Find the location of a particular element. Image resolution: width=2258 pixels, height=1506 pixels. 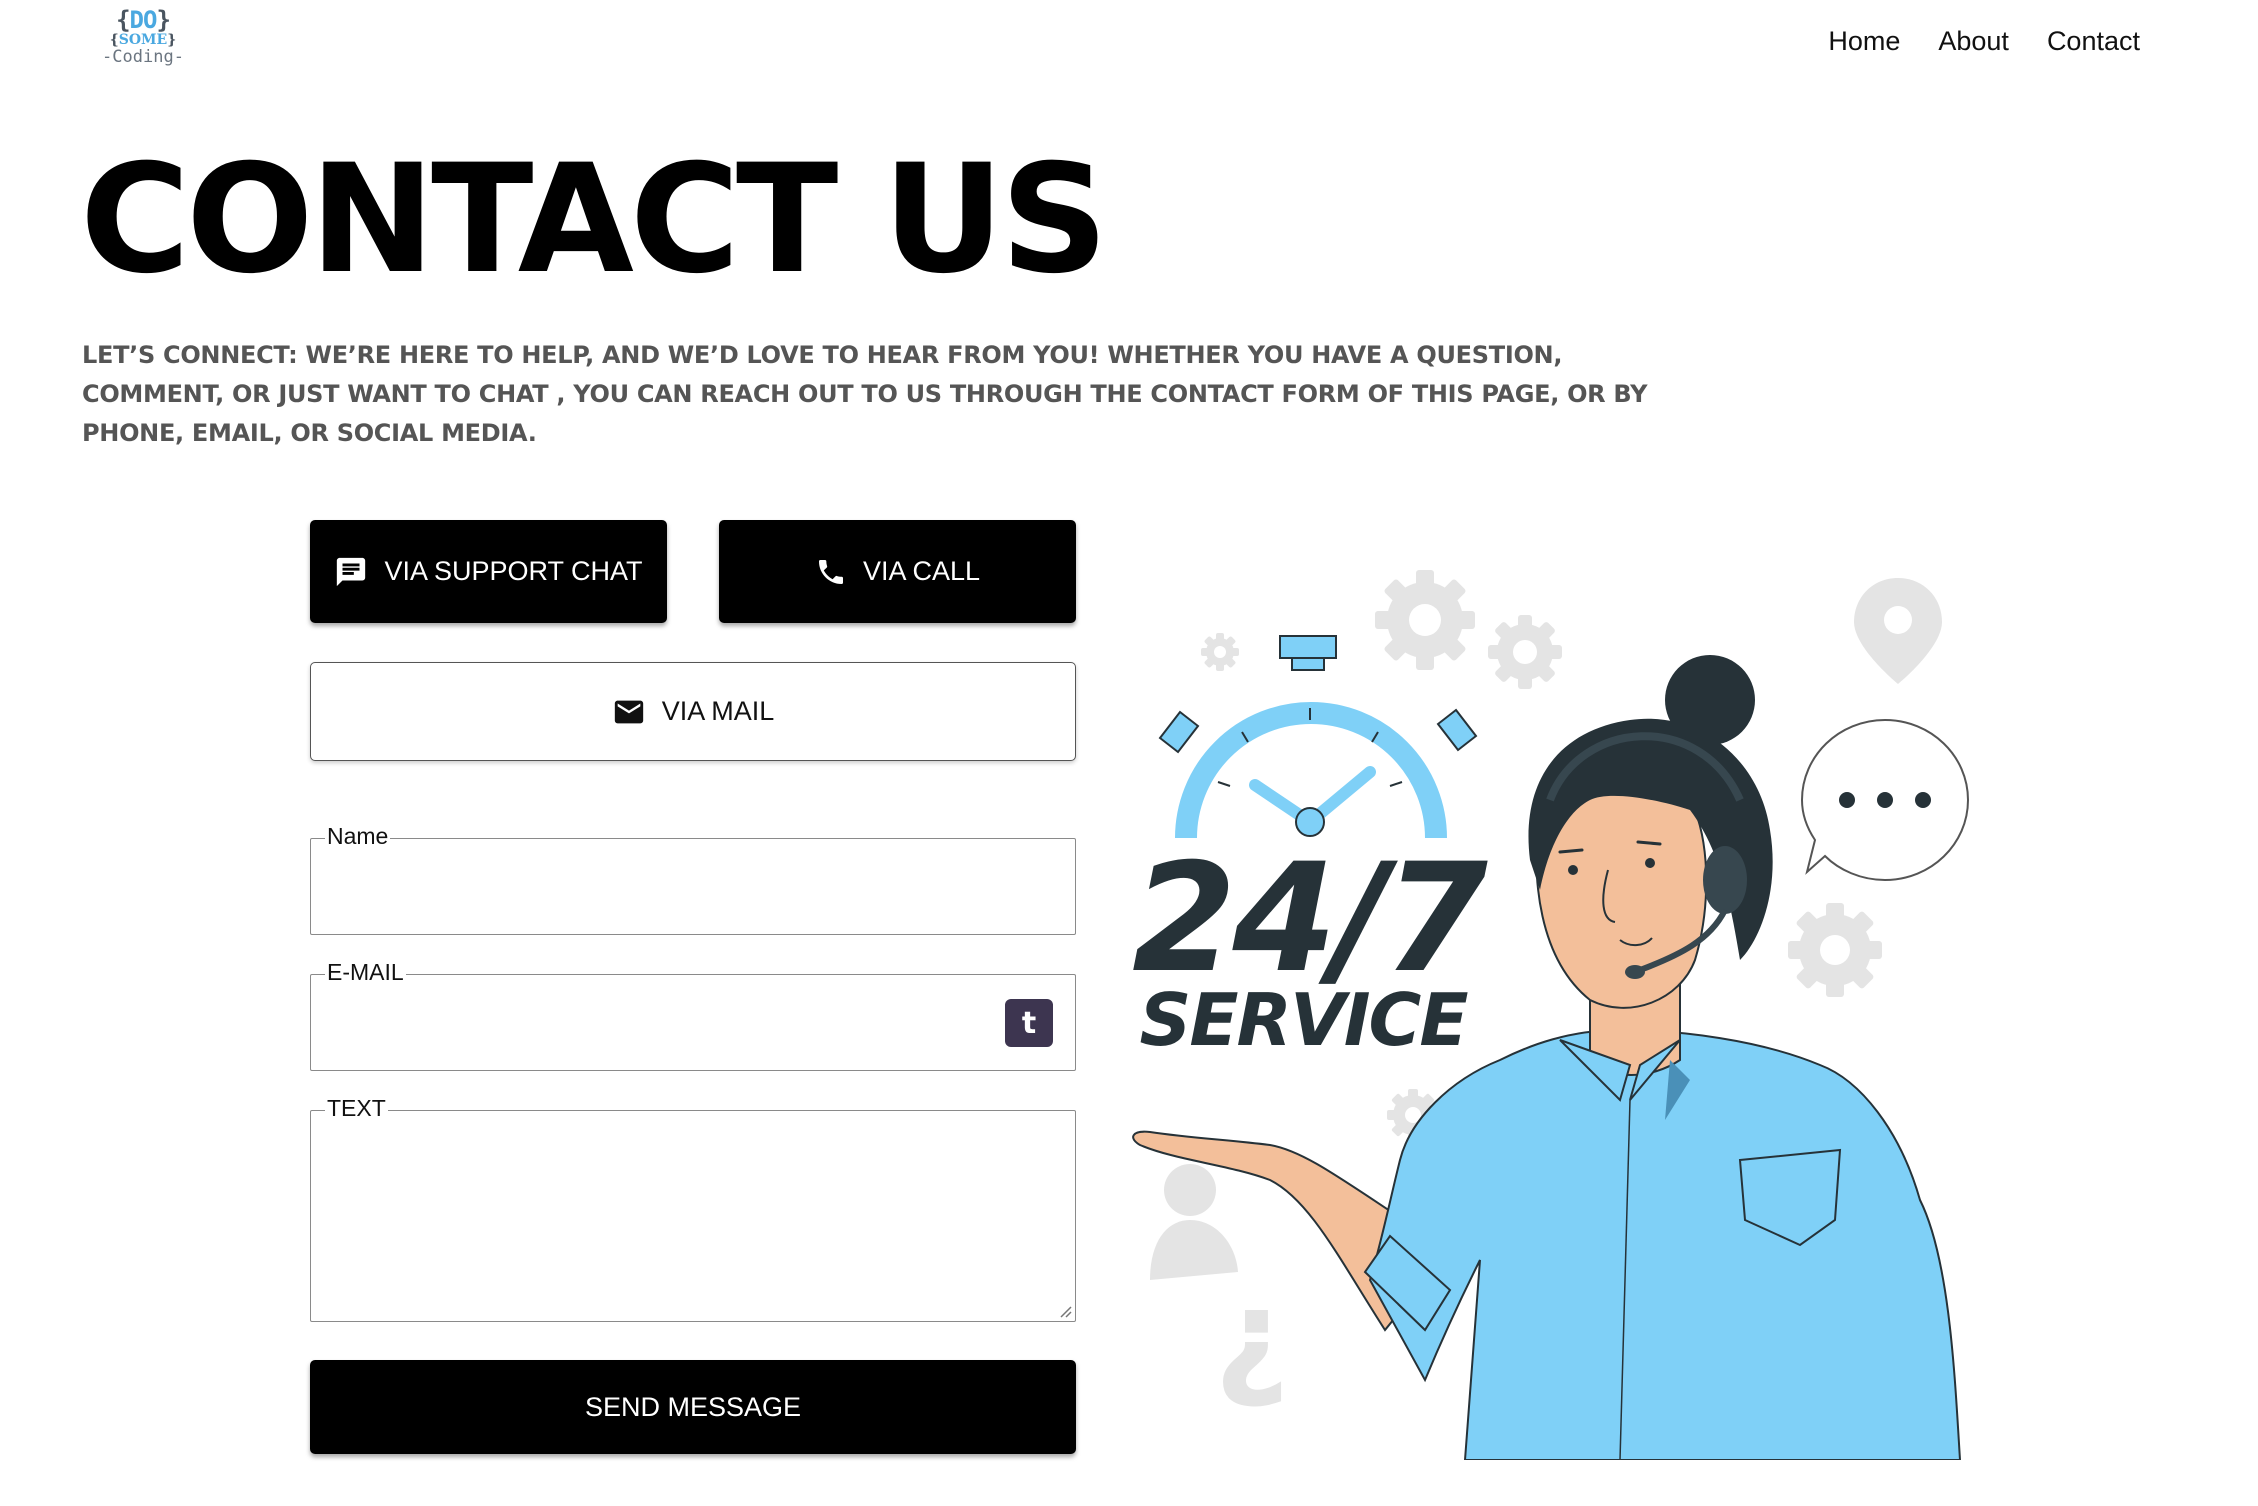

email-field: E-MAIL t is located at coordinates (693, 1015).